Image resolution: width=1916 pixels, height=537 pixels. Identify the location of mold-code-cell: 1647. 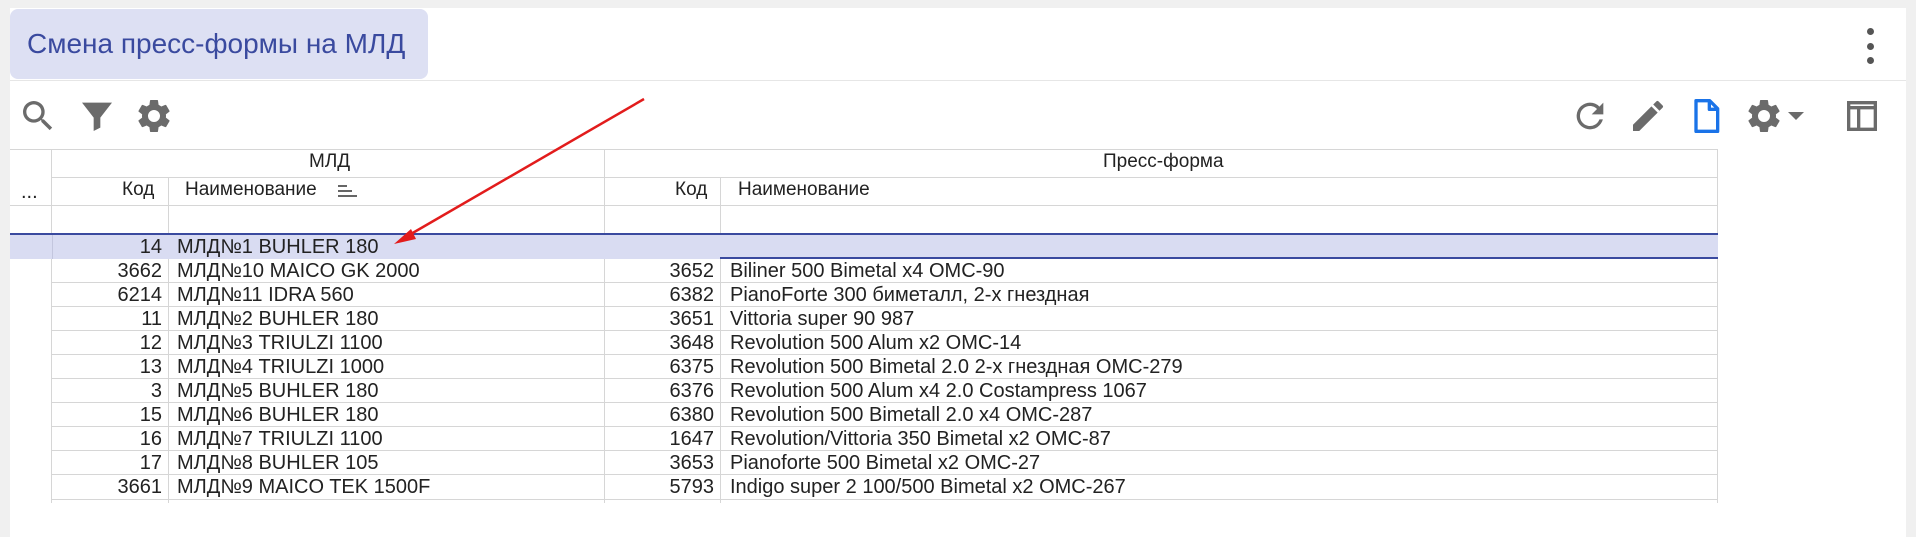
(692, 439).